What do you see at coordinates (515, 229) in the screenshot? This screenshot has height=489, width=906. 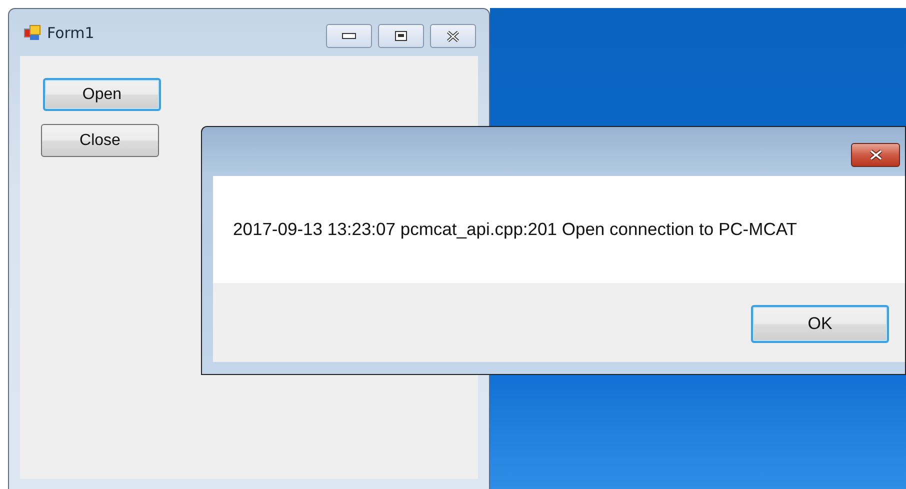 I see `message-text: 2017-09-13 13:23:07 pcmcat_api.cpp:201 Open connection to PC-MCAT` at bounding box center [515, 229].